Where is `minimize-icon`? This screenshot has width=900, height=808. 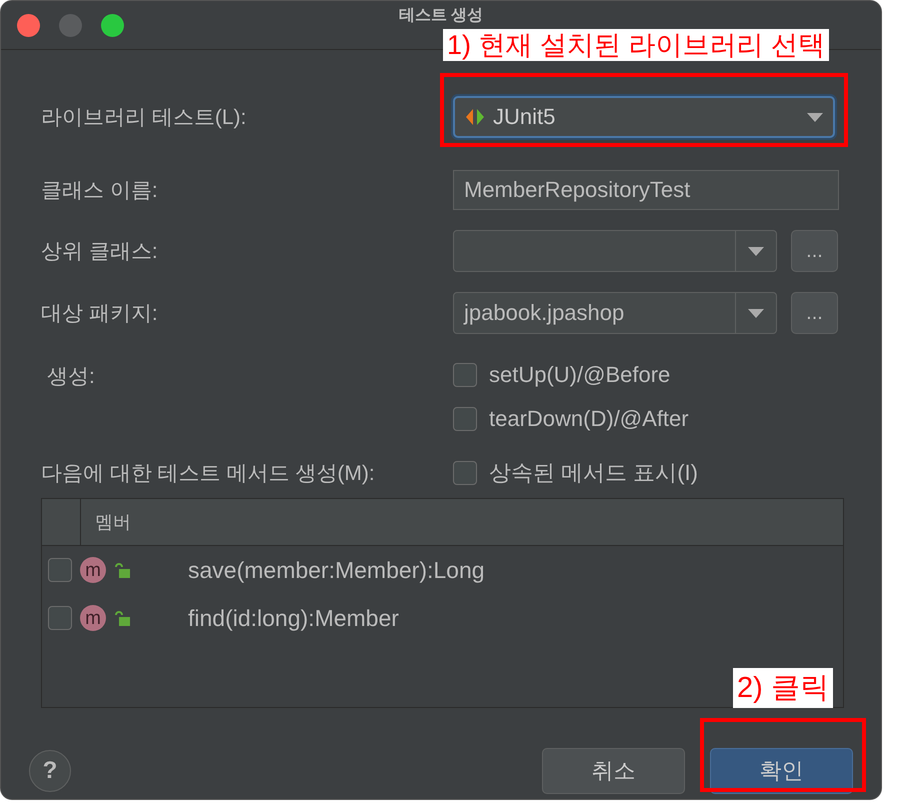
minimize-icon is located at coordinates (70, 25).